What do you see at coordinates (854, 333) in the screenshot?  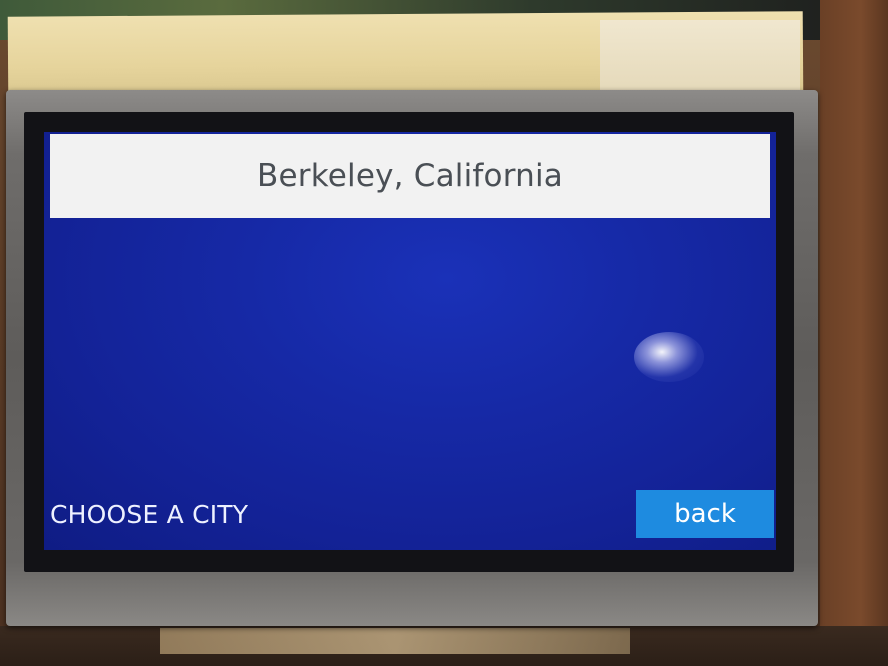 I see `wood-background` at bounding box center [854, 333].